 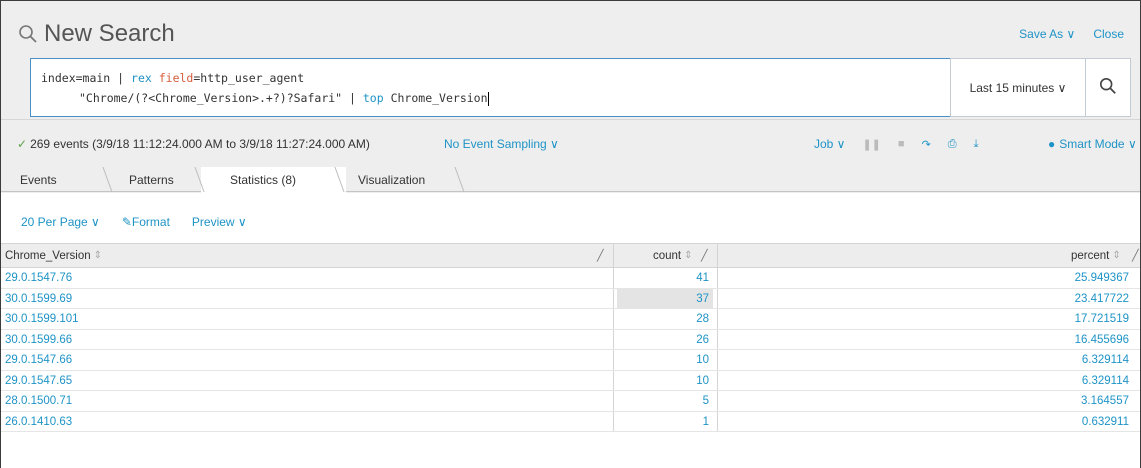 I want to click on col-header-percent: percent ⇕, so click(x=1096, y=255).